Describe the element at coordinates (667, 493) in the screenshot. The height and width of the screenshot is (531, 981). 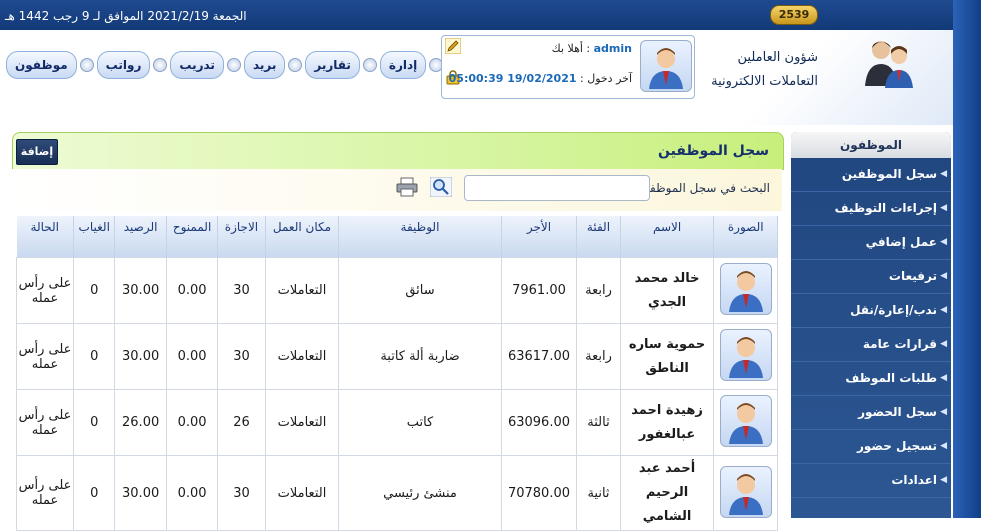
I see `employee-name: أحمد عبد الرحيم الشامي` at that location.